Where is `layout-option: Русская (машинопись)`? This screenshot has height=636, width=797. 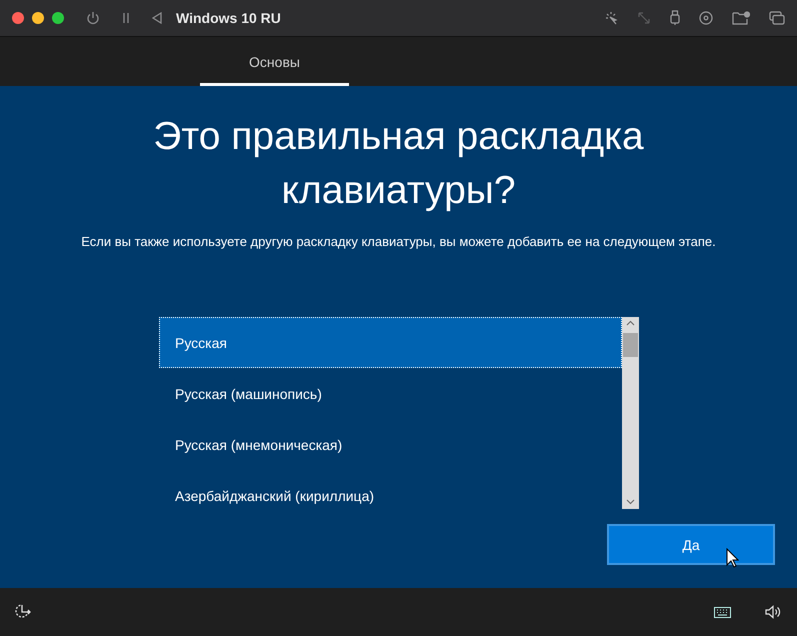
layout-option: Русская (машинопись) is located at coordinates (390, 393).